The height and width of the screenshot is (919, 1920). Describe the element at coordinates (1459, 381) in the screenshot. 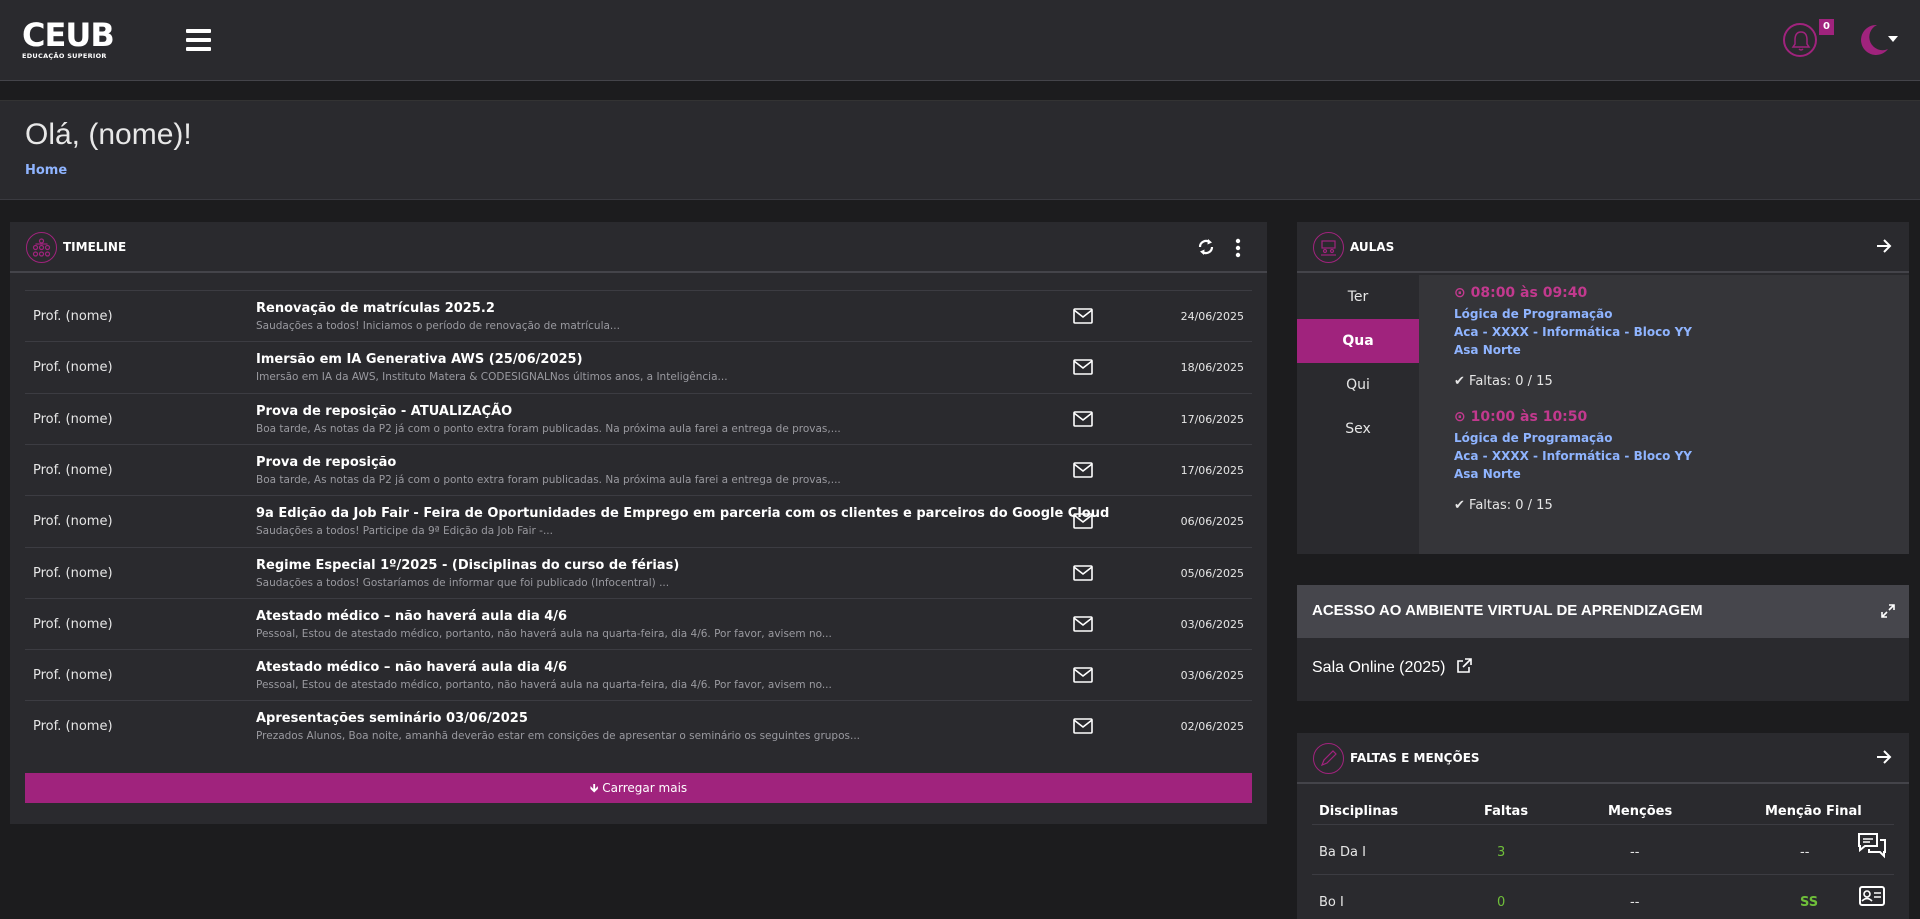

I see `check-icon: ✔` at that location.